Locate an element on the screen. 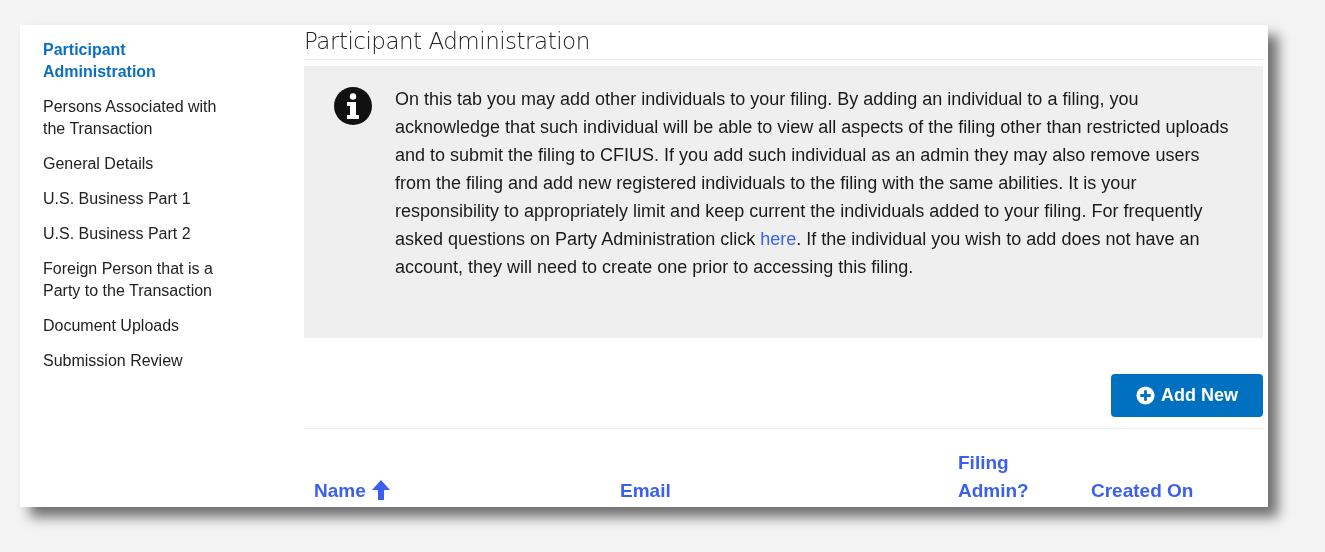 The width and height of the screenshot is (1325, 552). column-header: Name is located at coordinates (340, 491).